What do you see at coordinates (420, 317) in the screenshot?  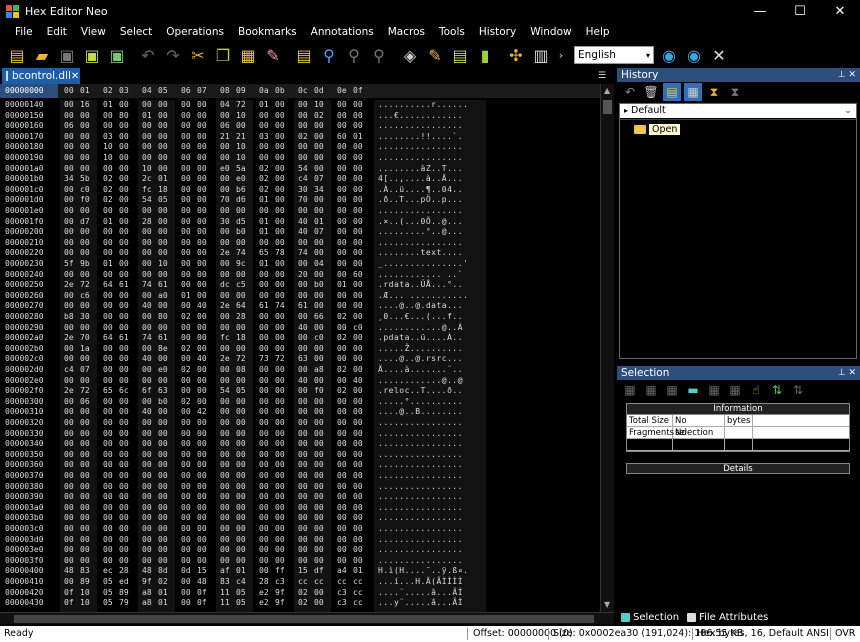 I see `ascii-text: ¸0...€...(...f..` at bounding box center [420, 317].